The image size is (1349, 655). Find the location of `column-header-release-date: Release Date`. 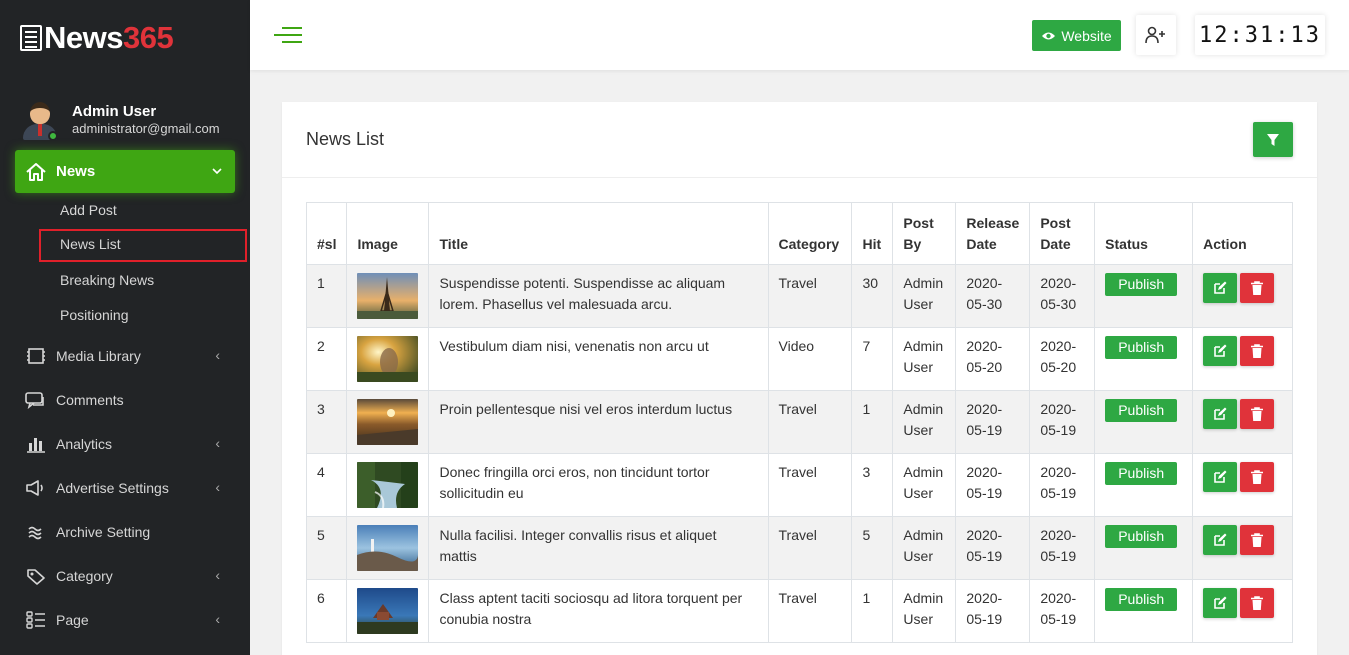

column-header-release-date: Release Date is located at coordinates (993, 233).